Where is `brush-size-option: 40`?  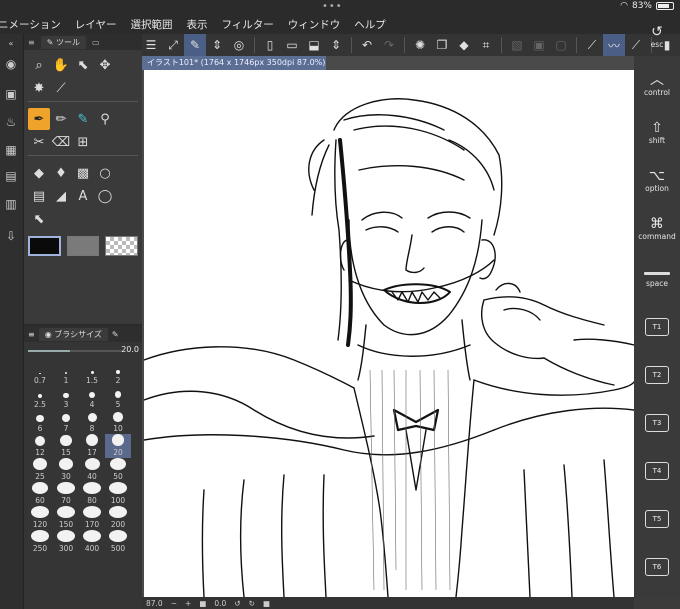 brush-size-option: 40 is located at coordinates (92, 470).